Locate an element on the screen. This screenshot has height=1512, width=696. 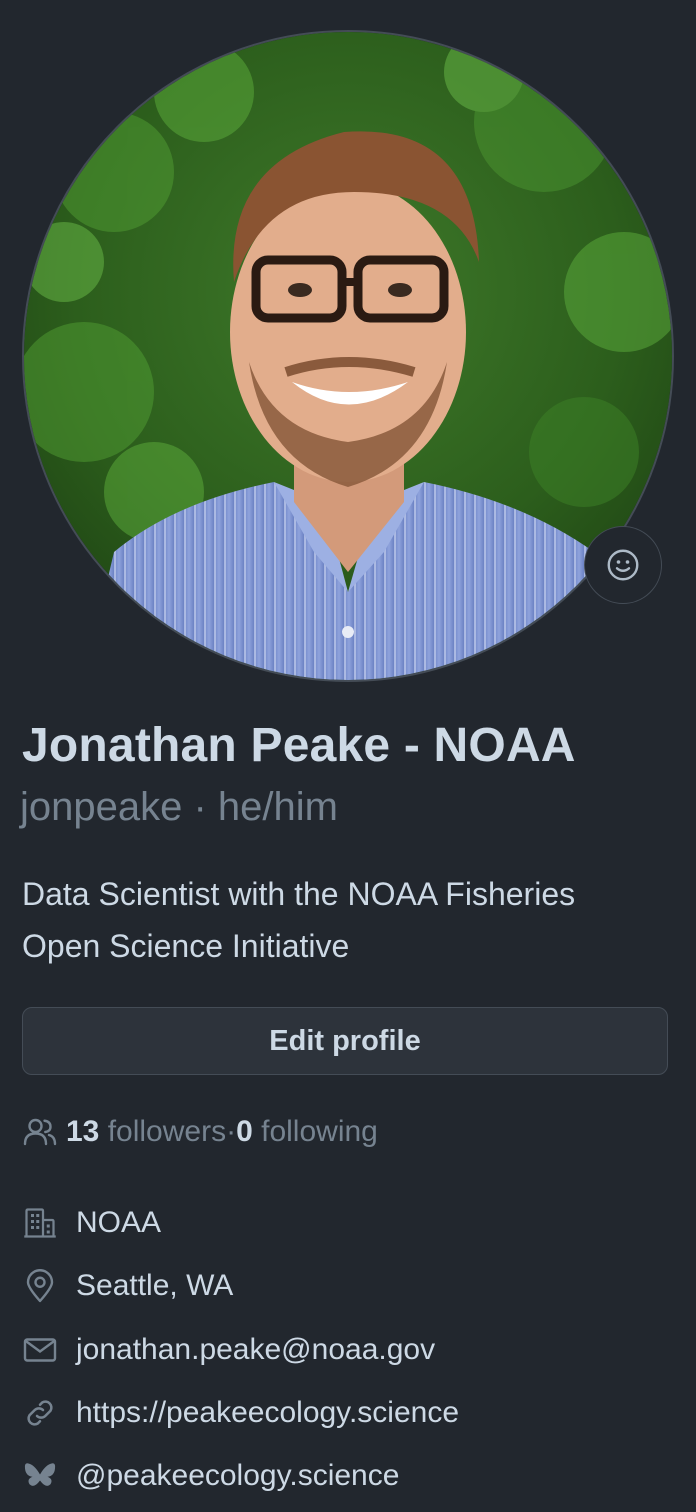
followers-link: 13 followers is located at coordinates (146, 1132).